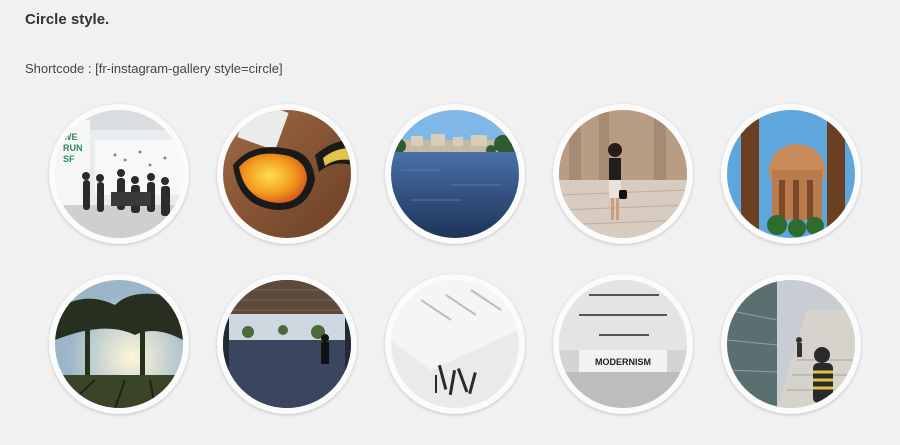 This screenshot has width=900, height=445. I want to click on photo-stairway-corridor, so click(791, 344).